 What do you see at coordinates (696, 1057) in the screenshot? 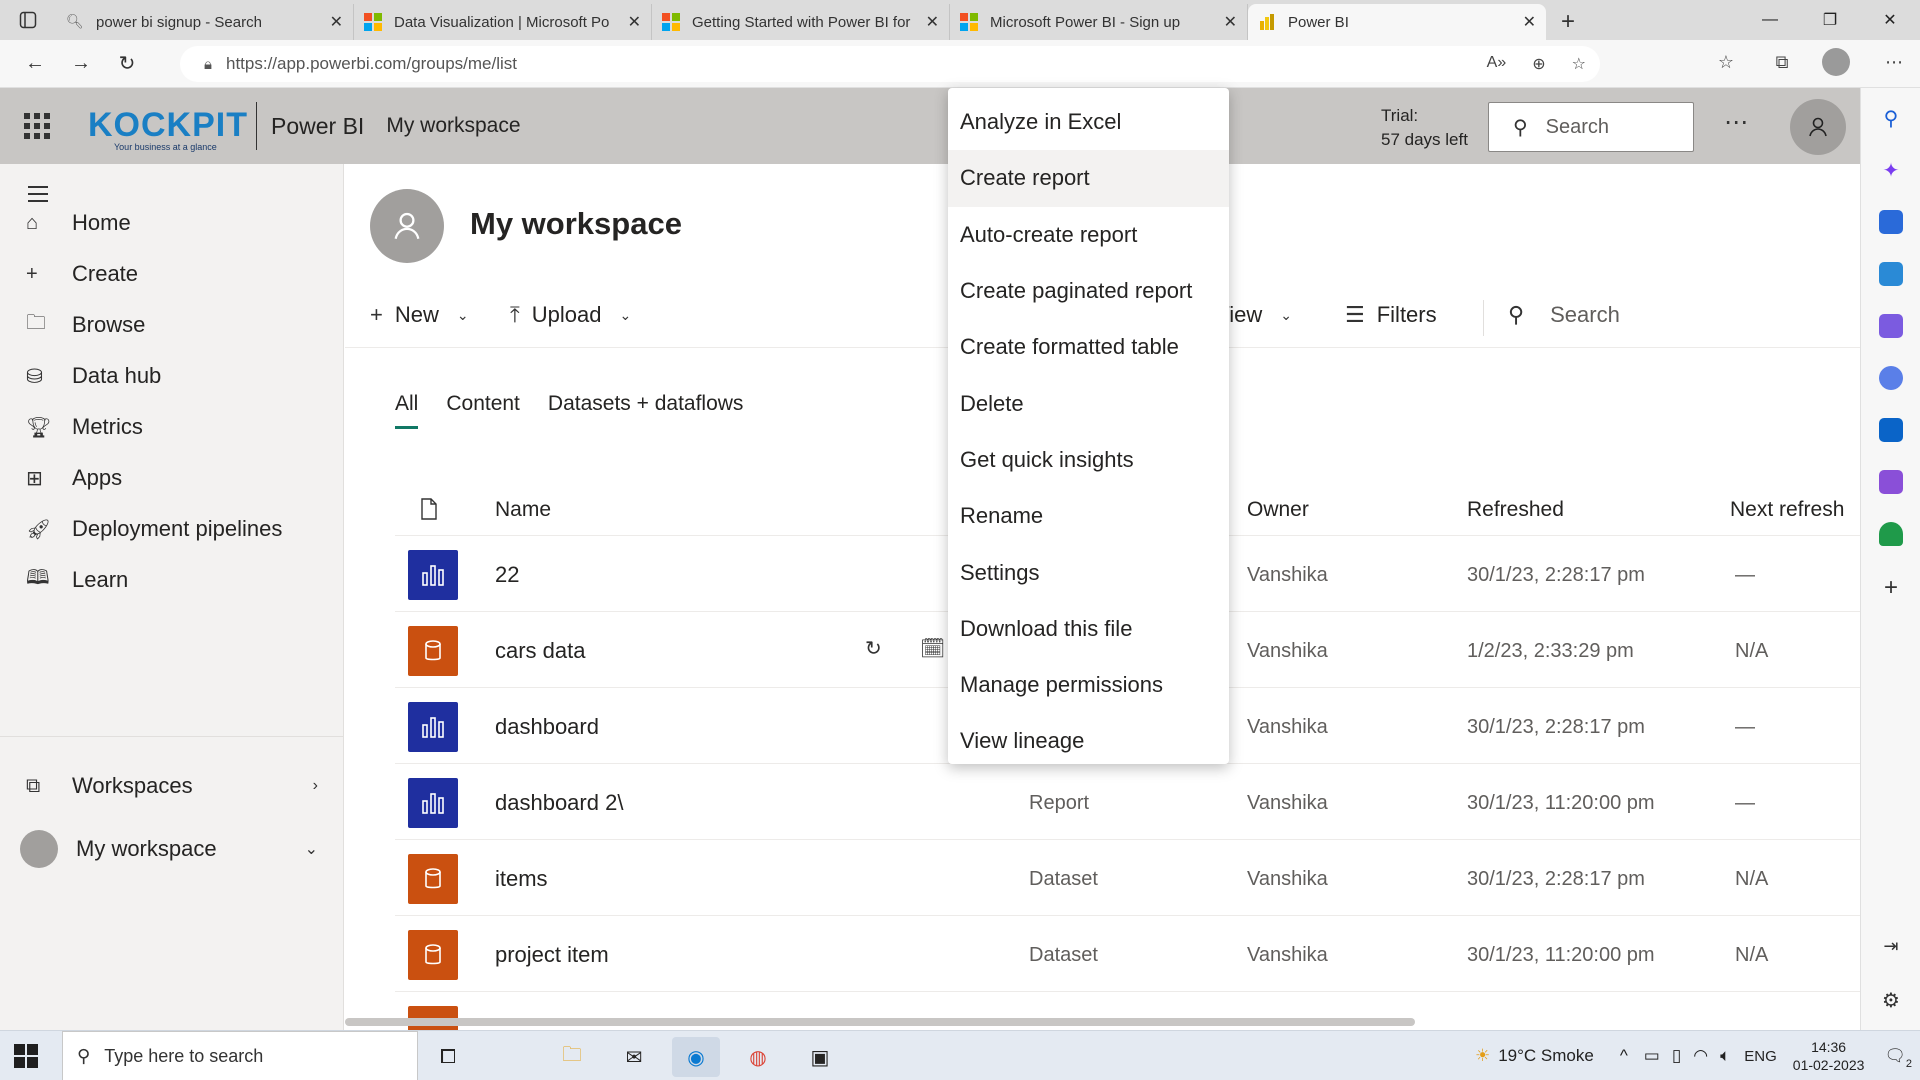
I see `edge-icon: ◉` at bounding box center [696, 1057].